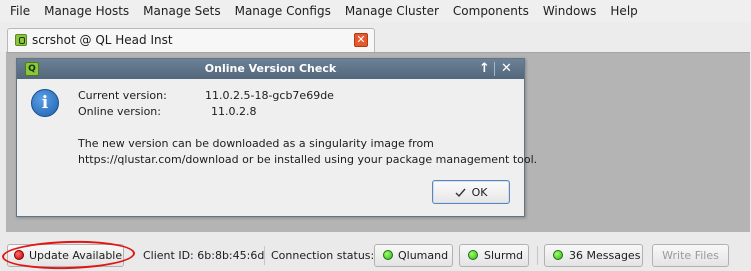 The height and width of the screenshot is (271, 751). I want to click on write-files-label: Write Files, so click(690, 255).